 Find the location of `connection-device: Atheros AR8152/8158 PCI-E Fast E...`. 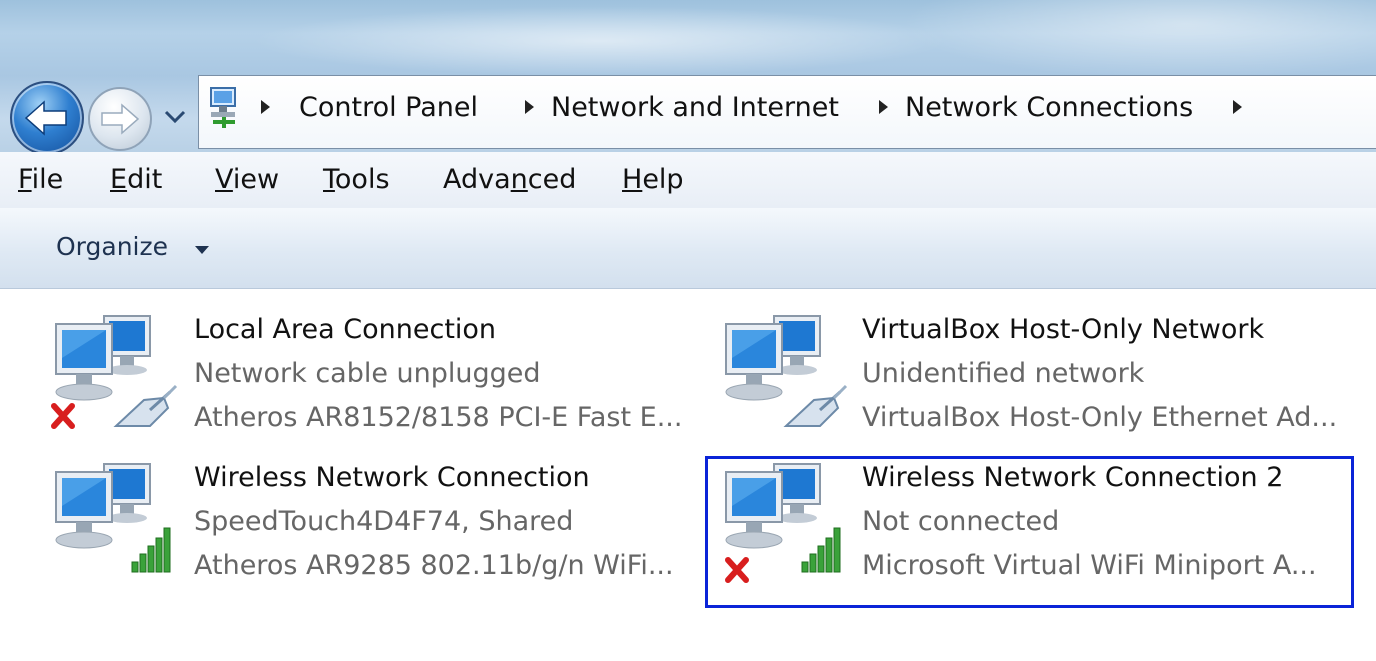

connection-device: Atheros AR8152/8158 PCI-E Fast E... is located at coordinates (438, 417).